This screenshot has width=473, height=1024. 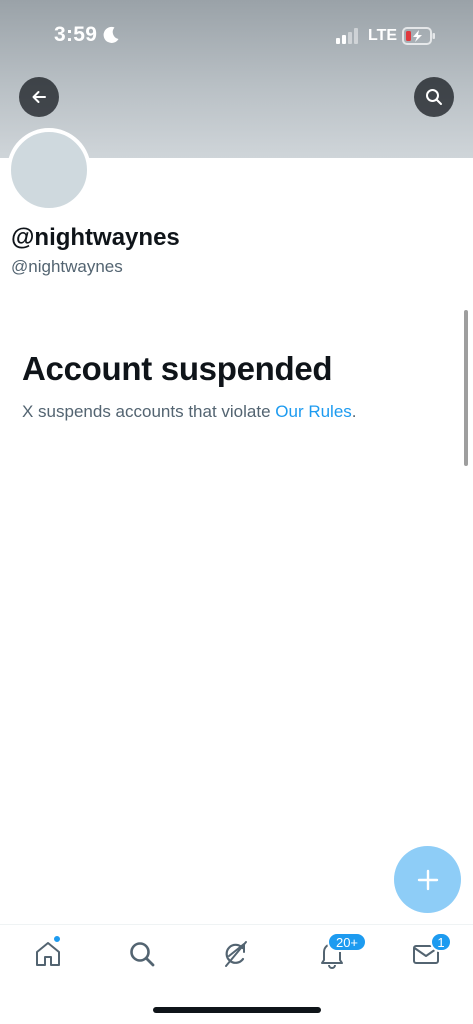 What do you see at coordinates (347, 942) in the screenshot?
I see `notifications-badge: 20+` at bounding box center [347, 942].